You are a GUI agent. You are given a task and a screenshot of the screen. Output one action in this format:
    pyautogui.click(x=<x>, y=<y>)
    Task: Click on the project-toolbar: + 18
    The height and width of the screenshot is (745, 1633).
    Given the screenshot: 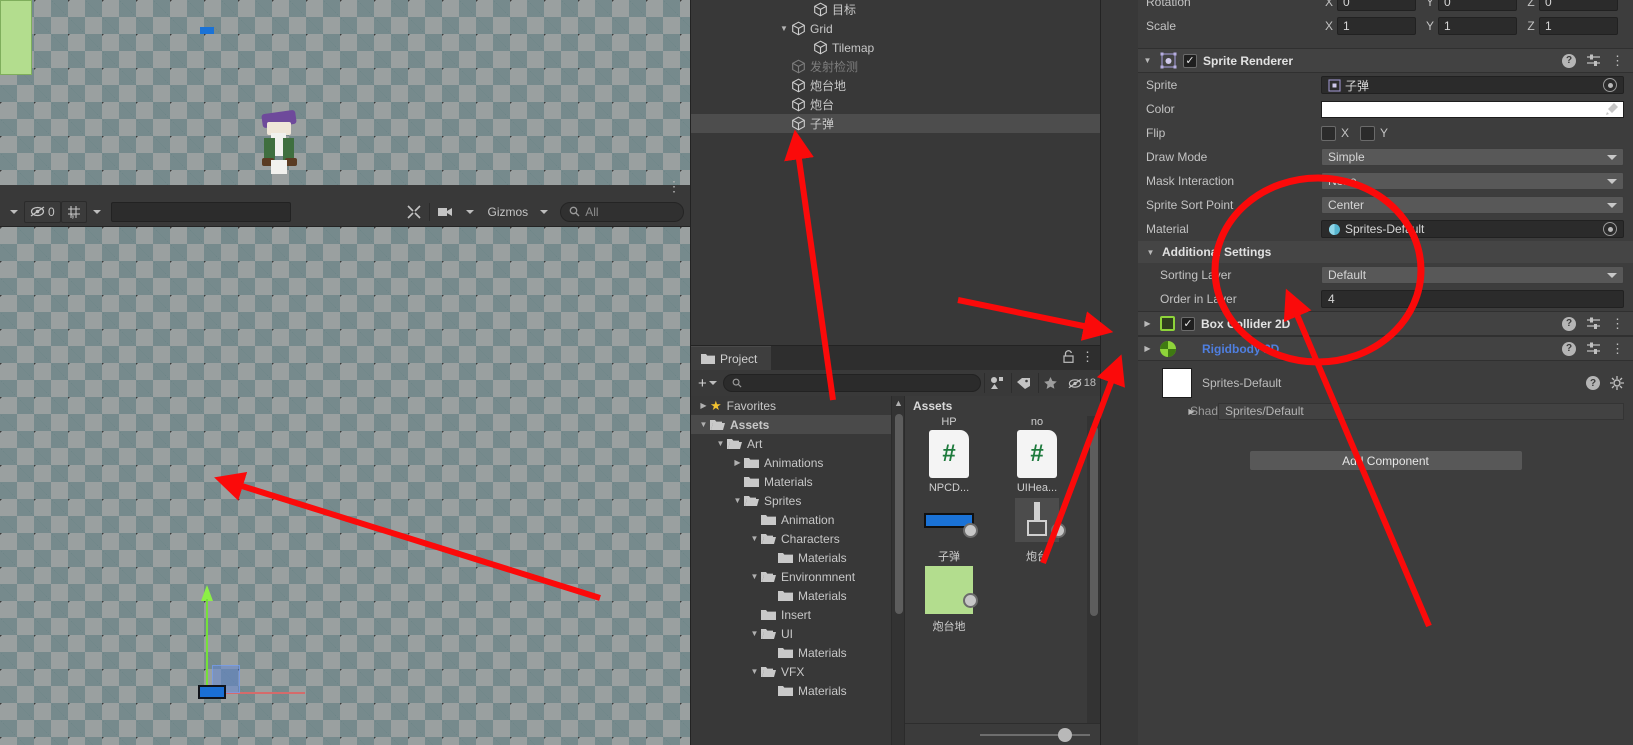 What is the action you would take?
    pyautogui.click(x=895, y=383)
    